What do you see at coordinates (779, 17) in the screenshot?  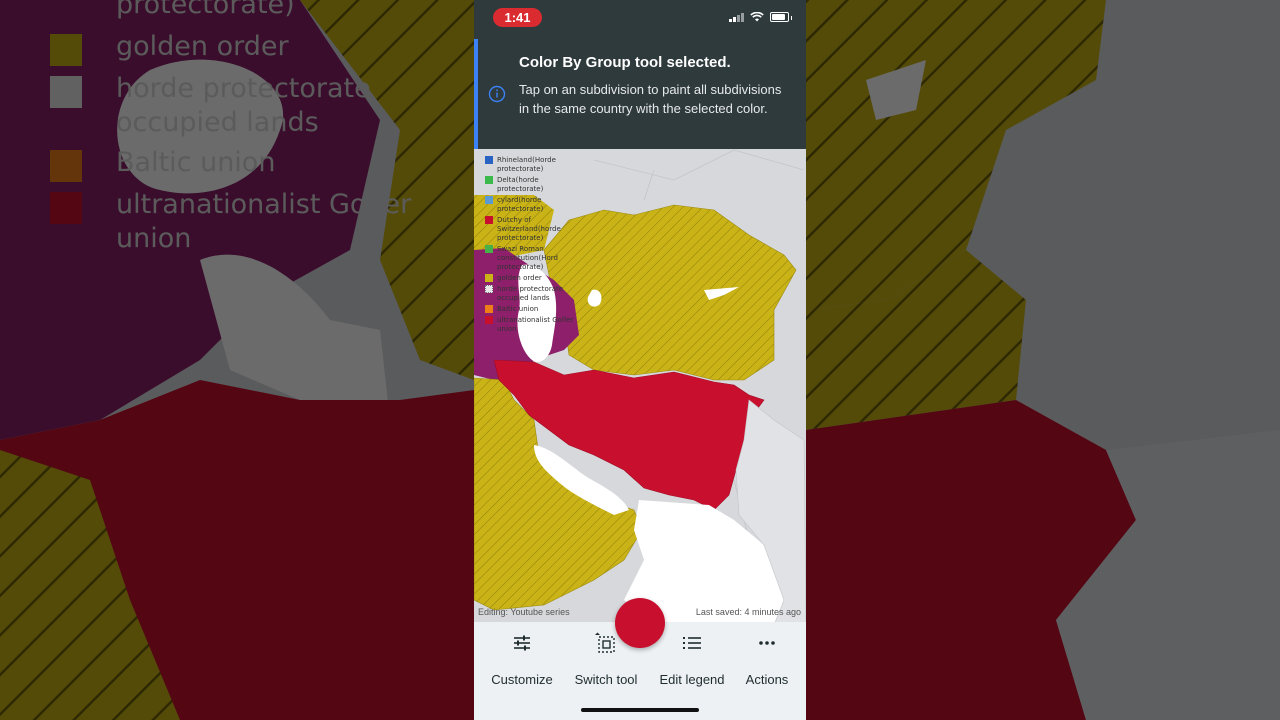 I see `battery-icon` at bounding box center [779, 17].